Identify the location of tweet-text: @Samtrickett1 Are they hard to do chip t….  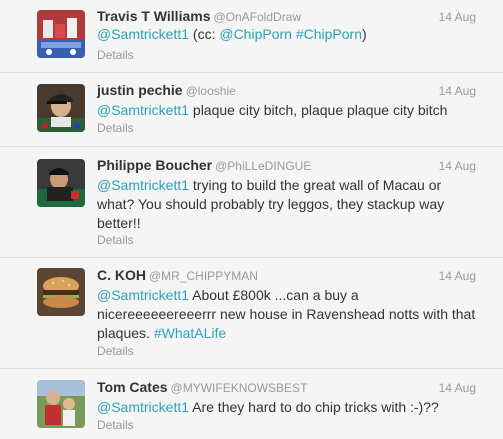
(287, 407).